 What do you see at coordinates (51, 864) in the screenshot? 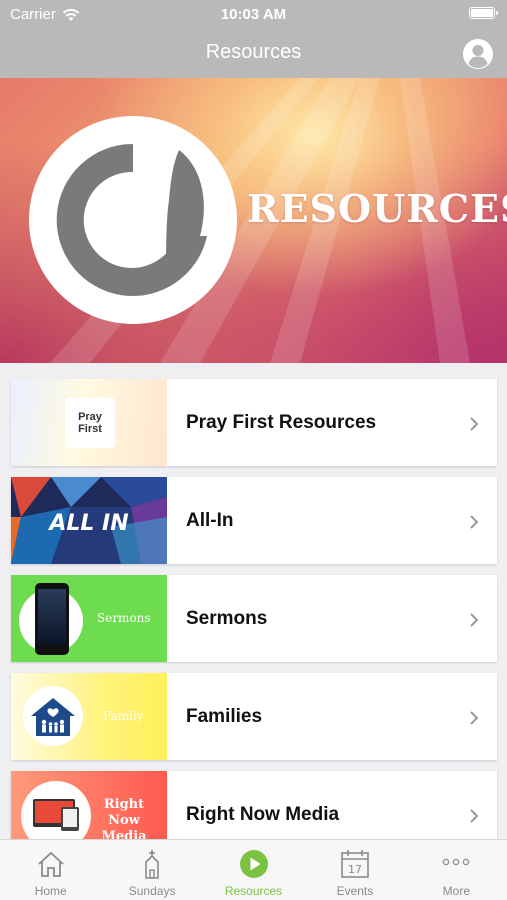
I see `home-icon` at bounding box center [51, 864].